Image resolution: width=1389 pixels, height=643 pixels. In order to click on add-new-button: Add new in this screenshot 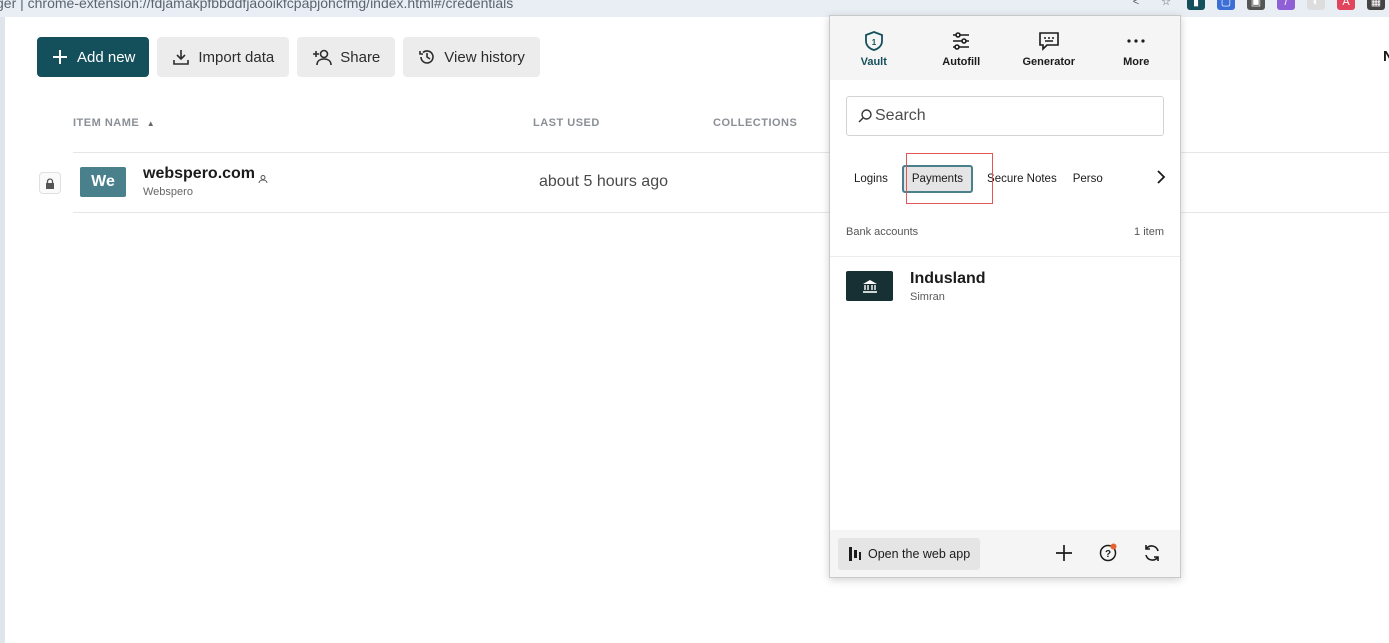, I will do `click(93, 57)`.